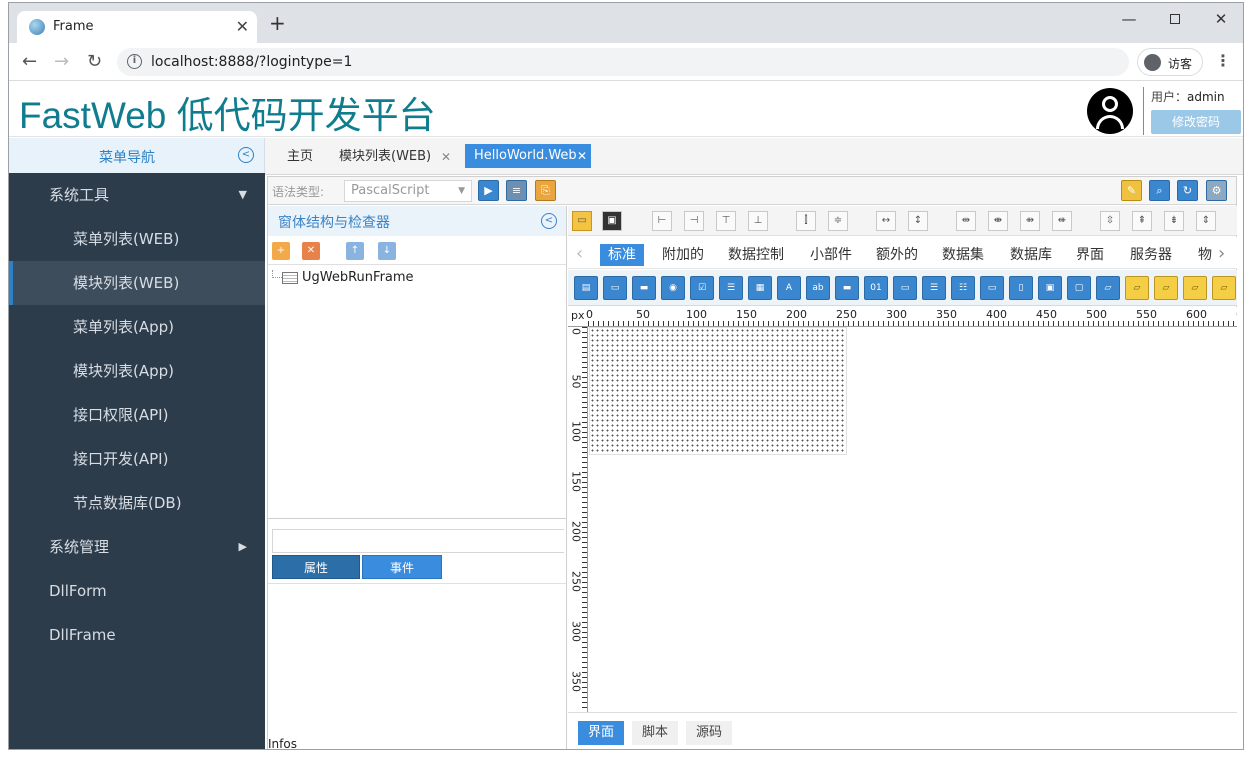  What do you see at coordinates (137, 195) in the screenshot?
I see `sidebar-item: 系统工具 ▼` at bounding box center [137, 195].